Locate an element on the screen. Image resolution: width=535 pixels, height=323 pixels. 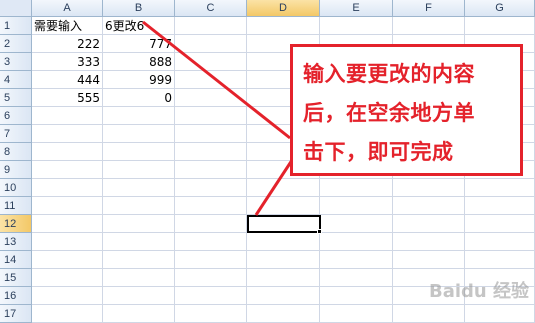
cell-b2: 777 is located at coordinates (139, 44).